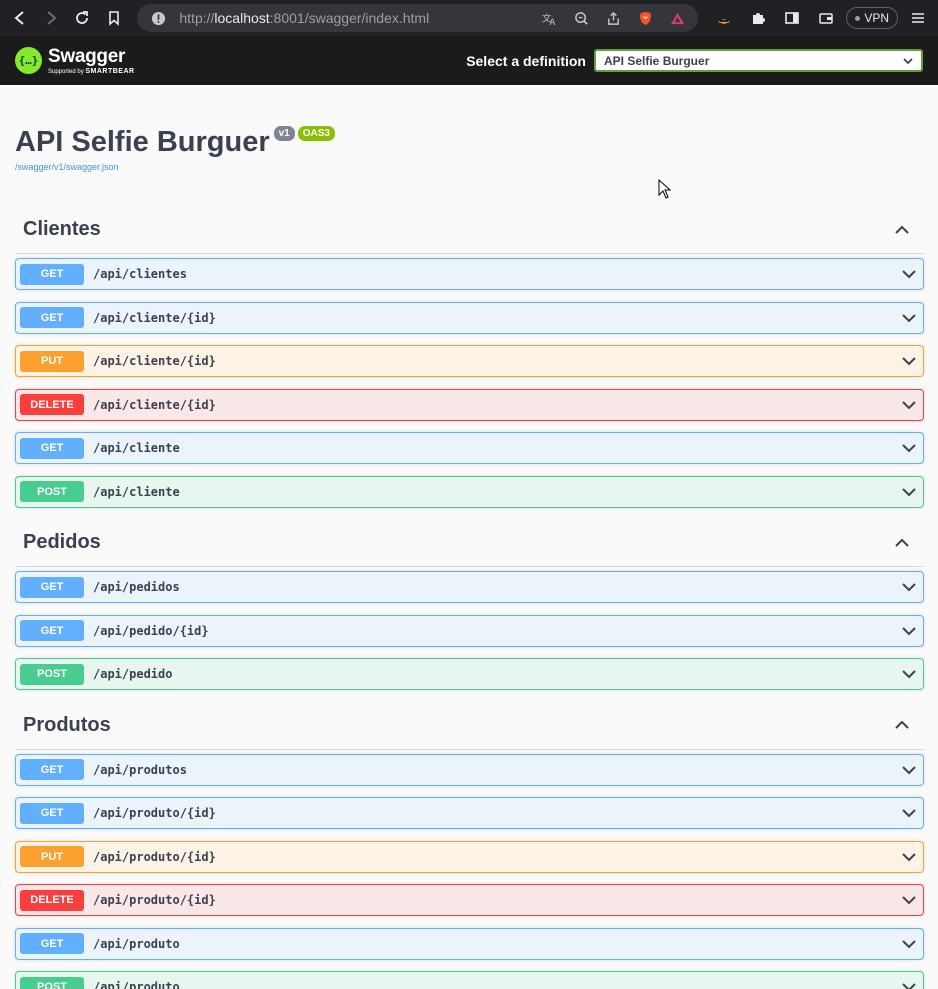 This screenshot has height=989, width=938. What do you see at coordinates (469, 674) in the screenshot?
I see `operation-post: POST/api/pedido` at bounding box center [469, 674].